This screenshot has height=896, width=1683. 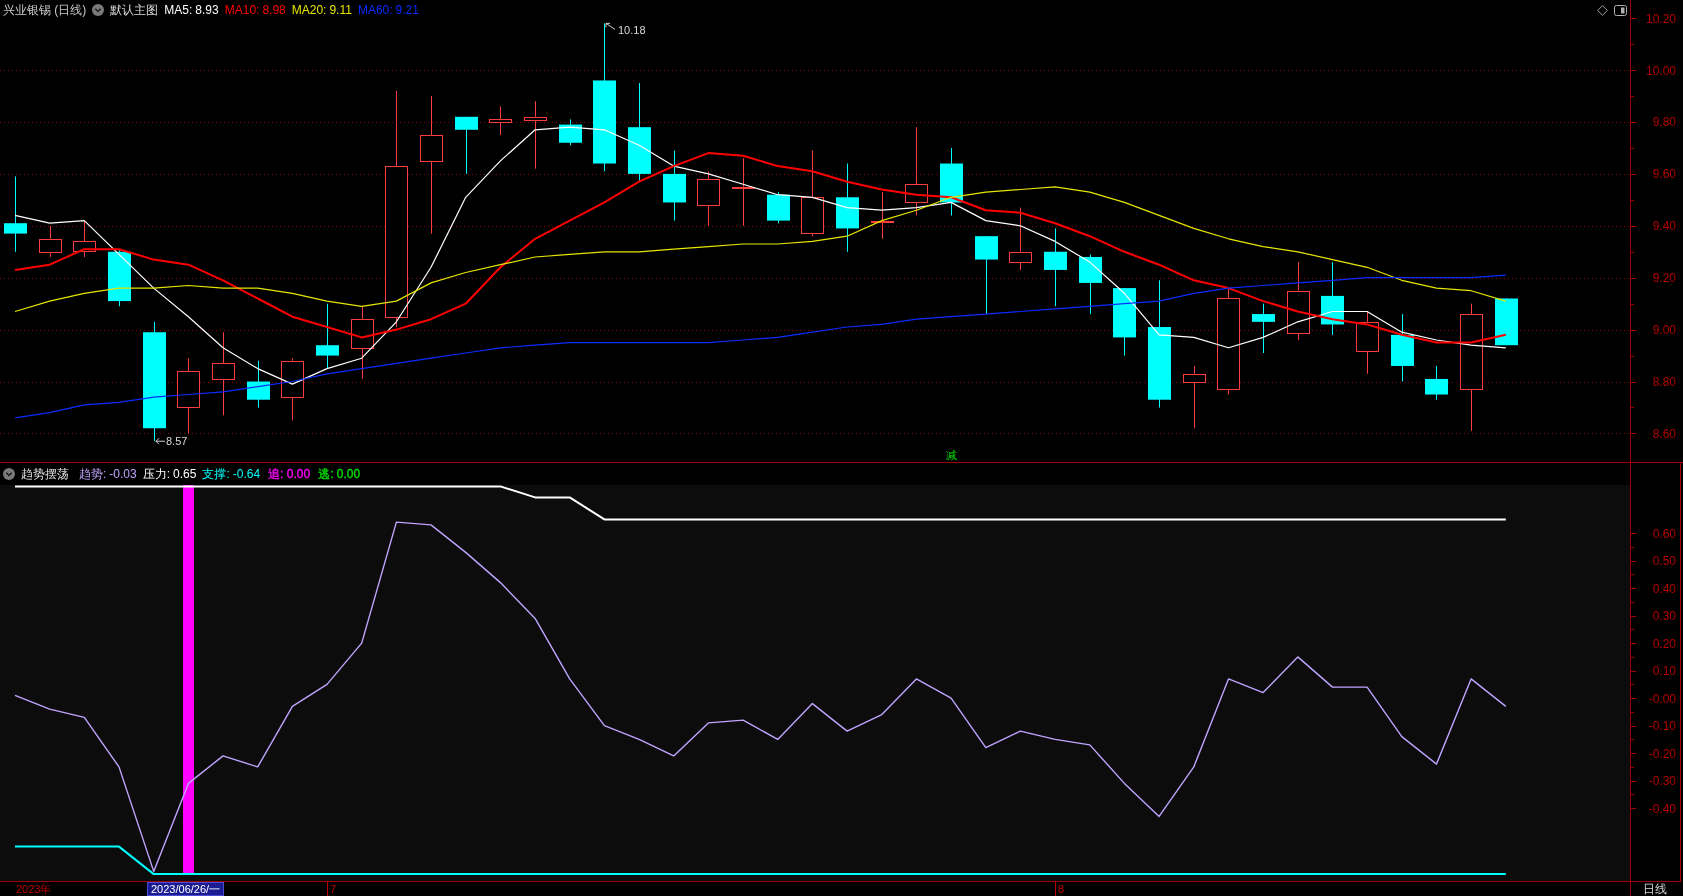 What do you see at coordinates (274, 9) in the screenshot?
I see `legend-value: 8.98` at bounding box center [274, 9].